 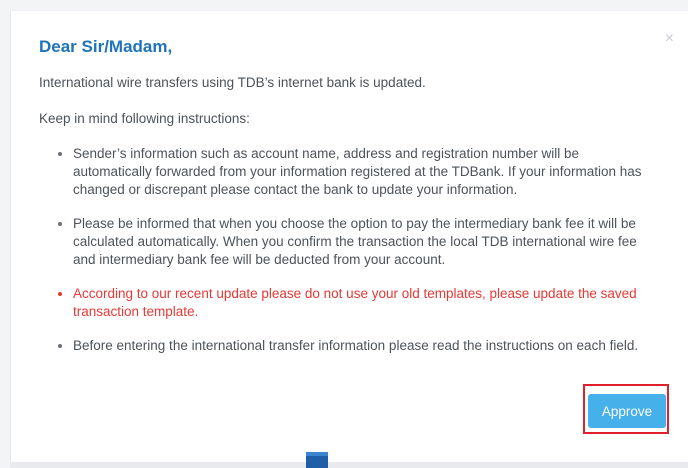 I want to click on instructions-heading: Keep in mind following instructions:, so click(x=144, y=118).